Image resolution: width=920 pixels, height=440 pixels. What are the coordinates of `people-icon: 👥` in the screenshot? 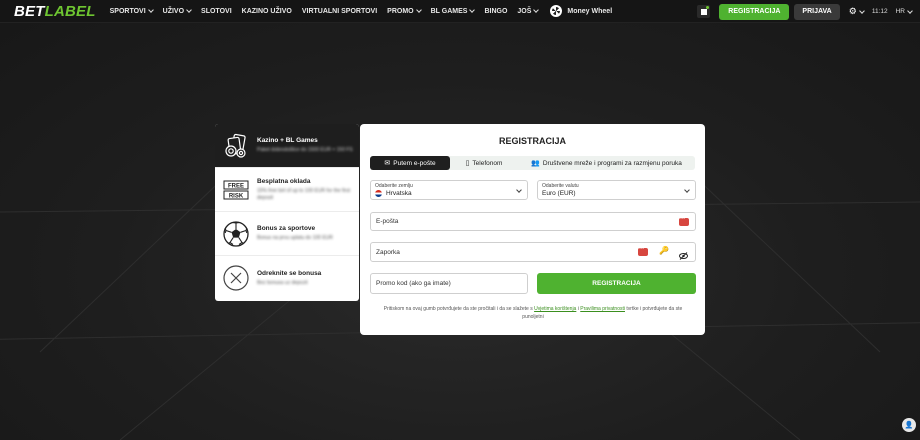 It's located at (535, 163).